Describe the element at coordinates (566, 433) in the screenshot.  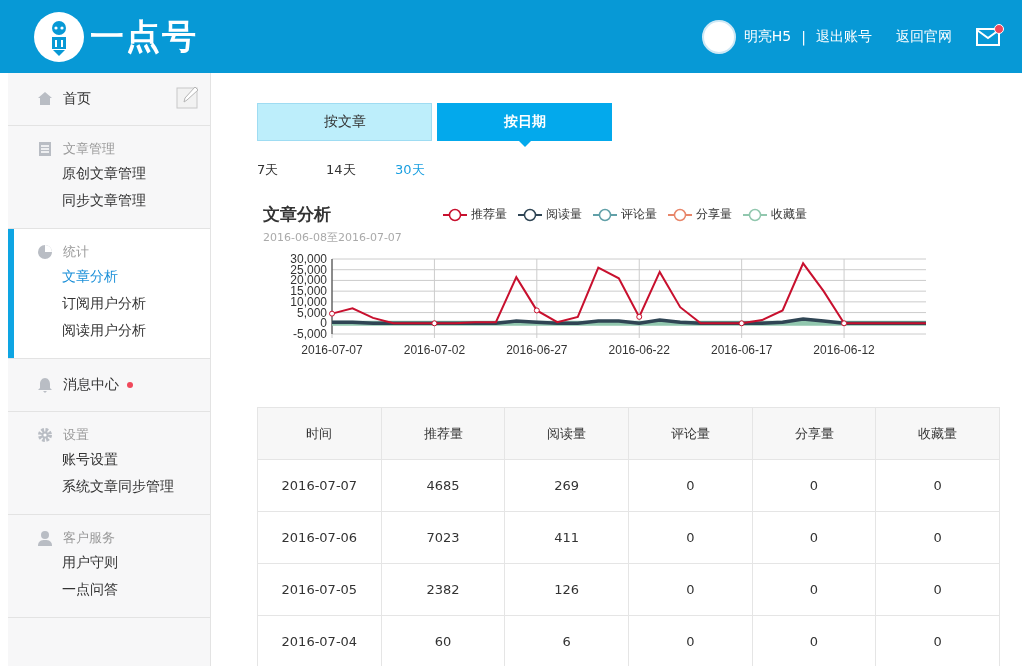
I see `column-header: 阅读量` at that location.